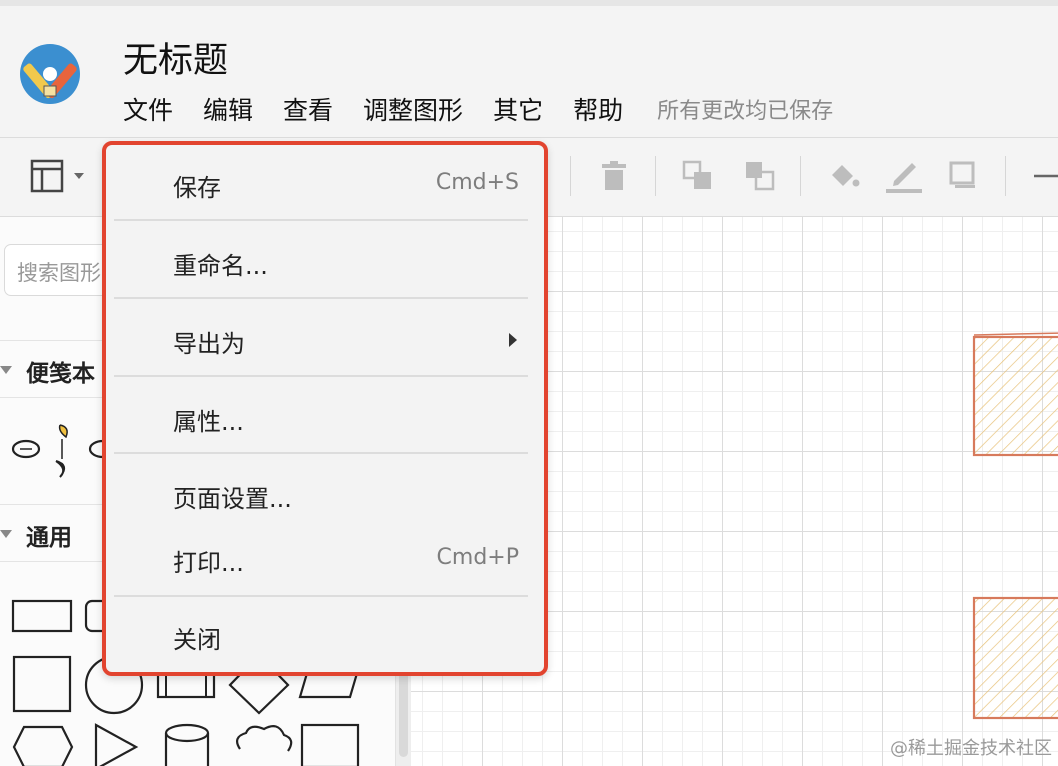 The height and width of the screenshot is (766, 1058). Describe the element at coordinates (325, 559) in the screenshot. I see `menu-item-print: 打印... Cmd+P` at that location.